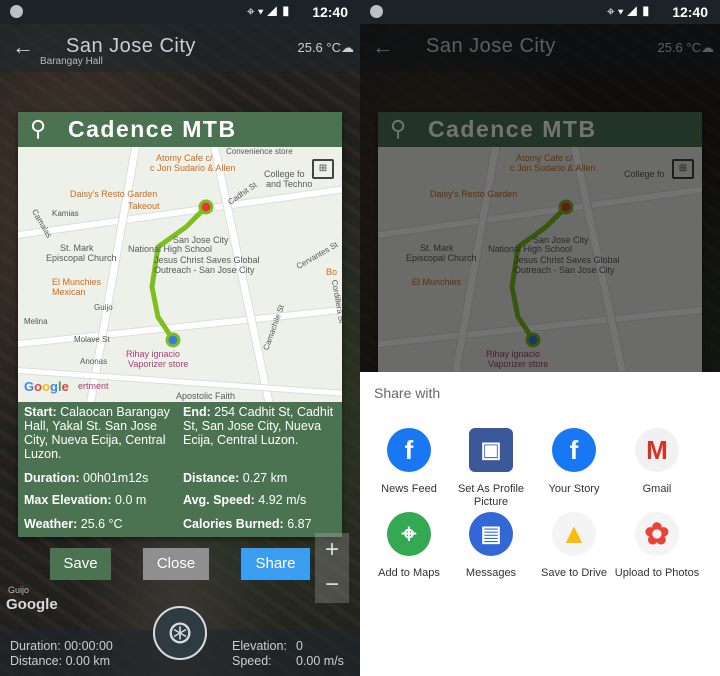 The height and width of the screenshot is (676, 720). Describe the element at coordinates (73, 524) in the screenshot. I see `weather-stat: Weather: 25.6 °C` at that location.